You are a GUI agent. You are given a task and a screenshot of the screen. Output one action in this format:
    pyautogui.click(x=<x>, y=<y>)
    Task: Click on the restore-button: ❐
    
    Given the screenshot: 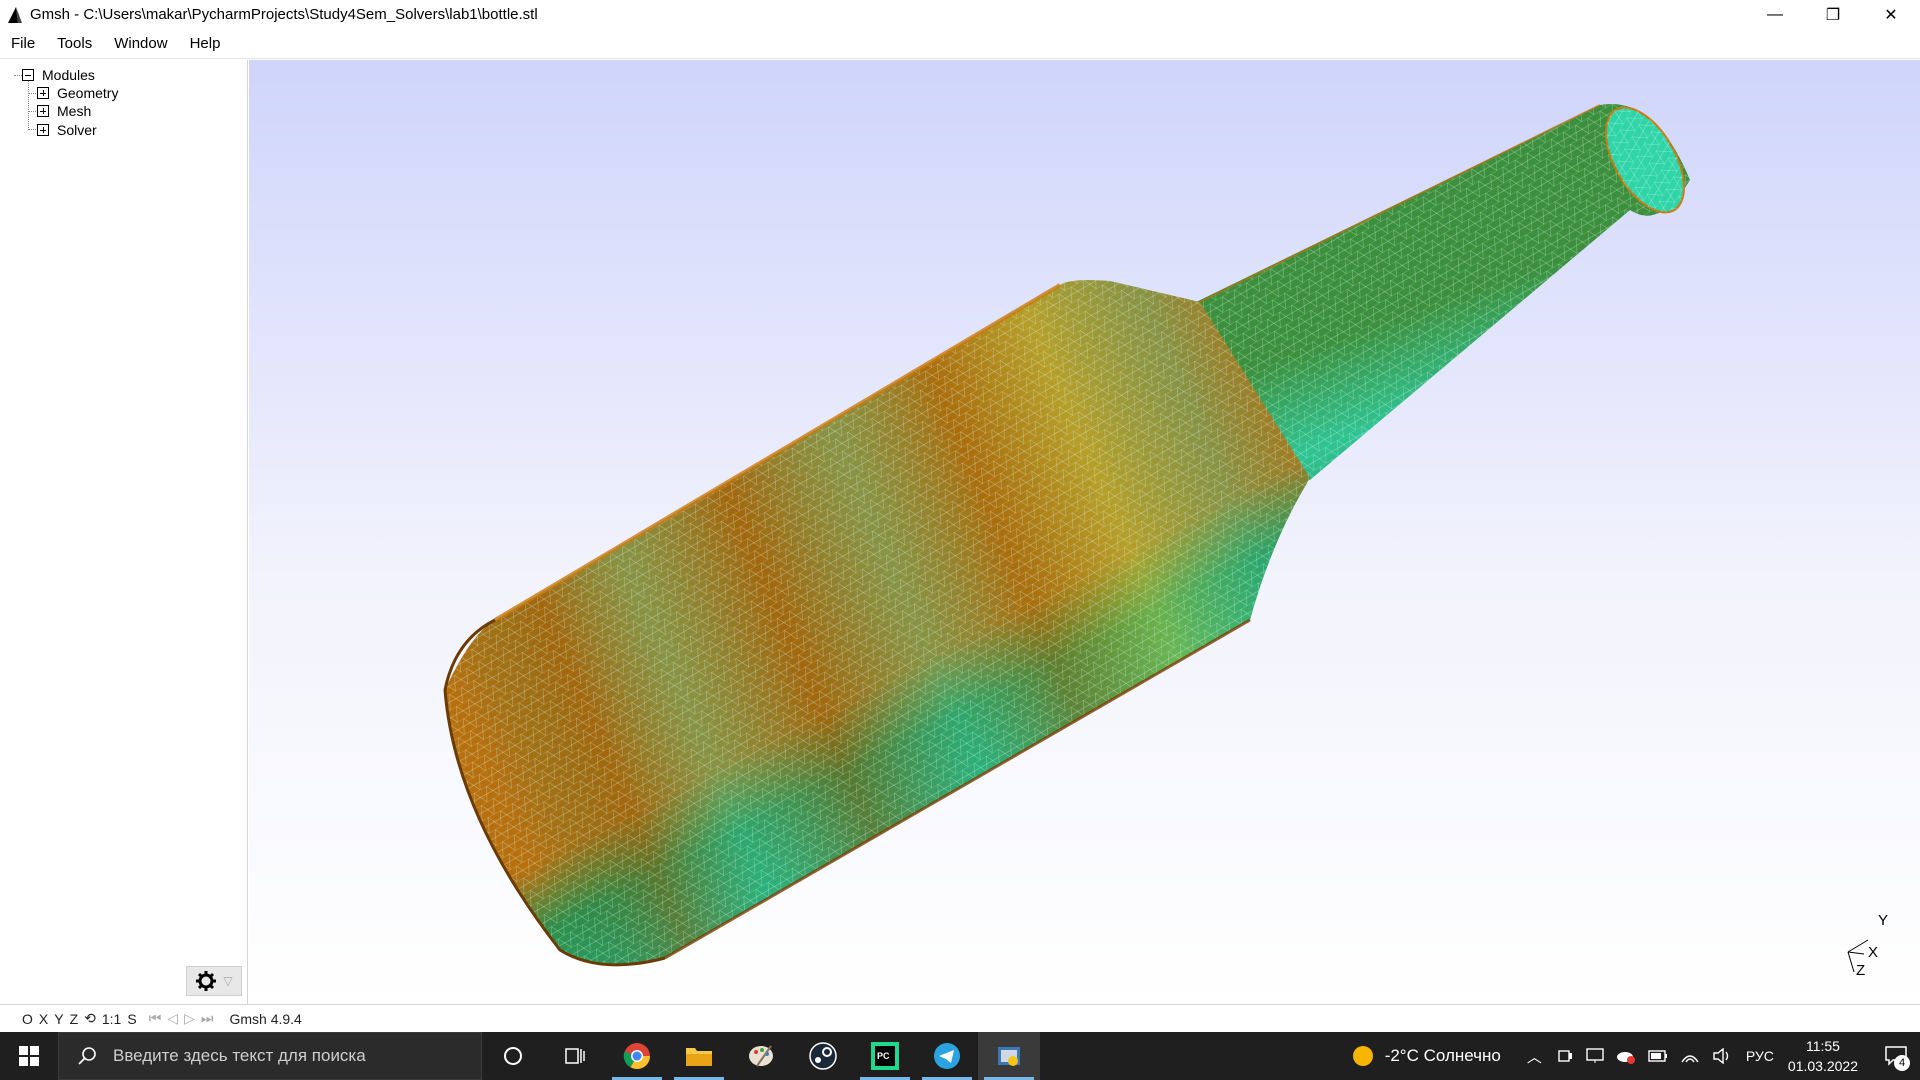 What is the action you would take?
    pyautogui.click(x=1833, y=14)
    